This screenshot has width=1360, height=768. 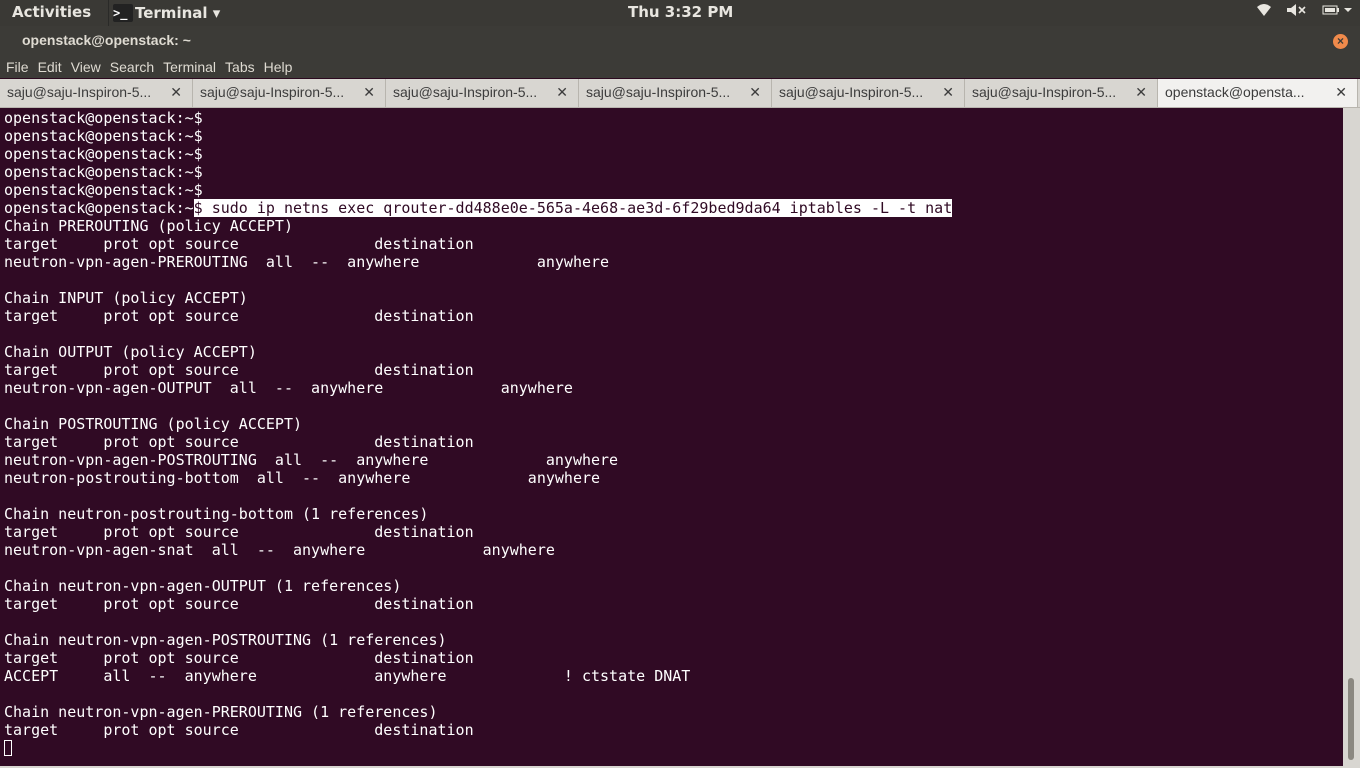 What do you see at coordinates (1337, 12) in the screenshot?
I see `battery-icon` at bounding box center [1337, 12].